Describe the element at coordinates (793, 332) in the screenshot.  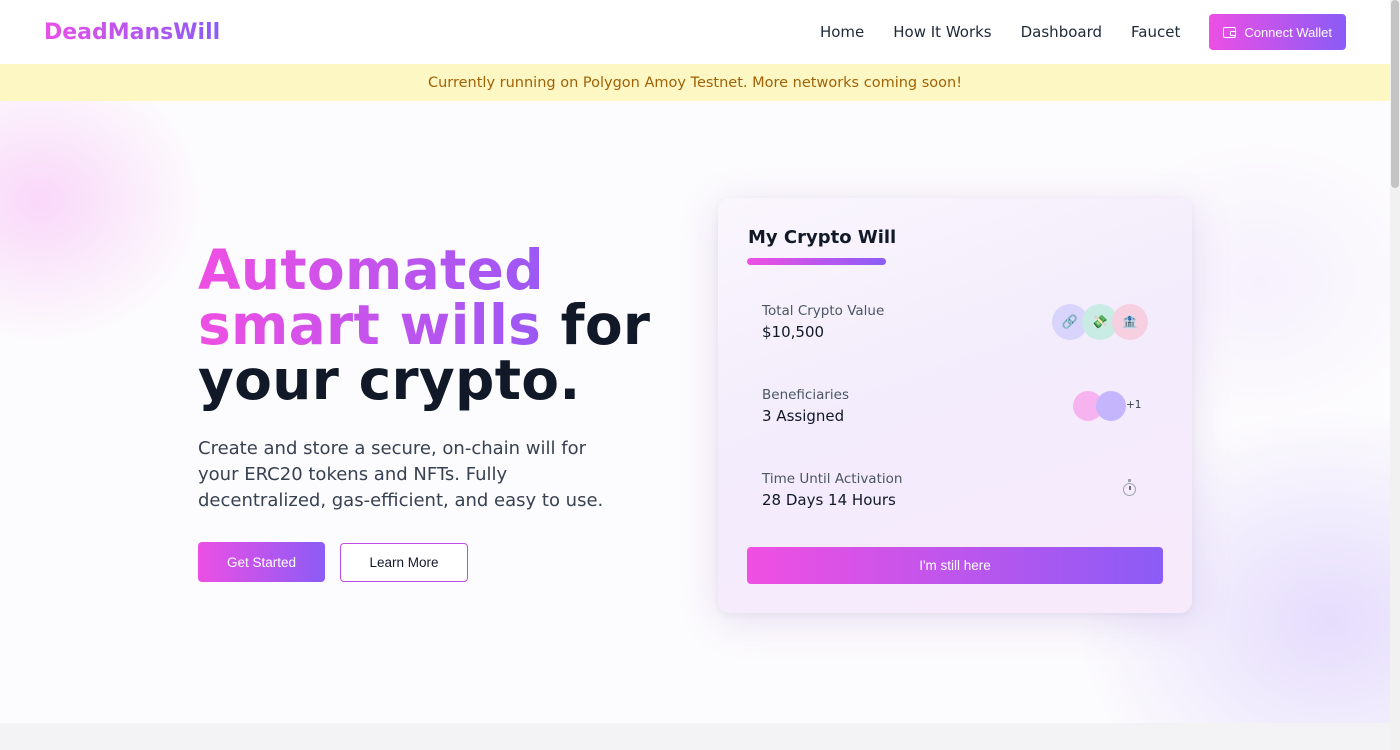
I see `total-value: $10,500` at that location.